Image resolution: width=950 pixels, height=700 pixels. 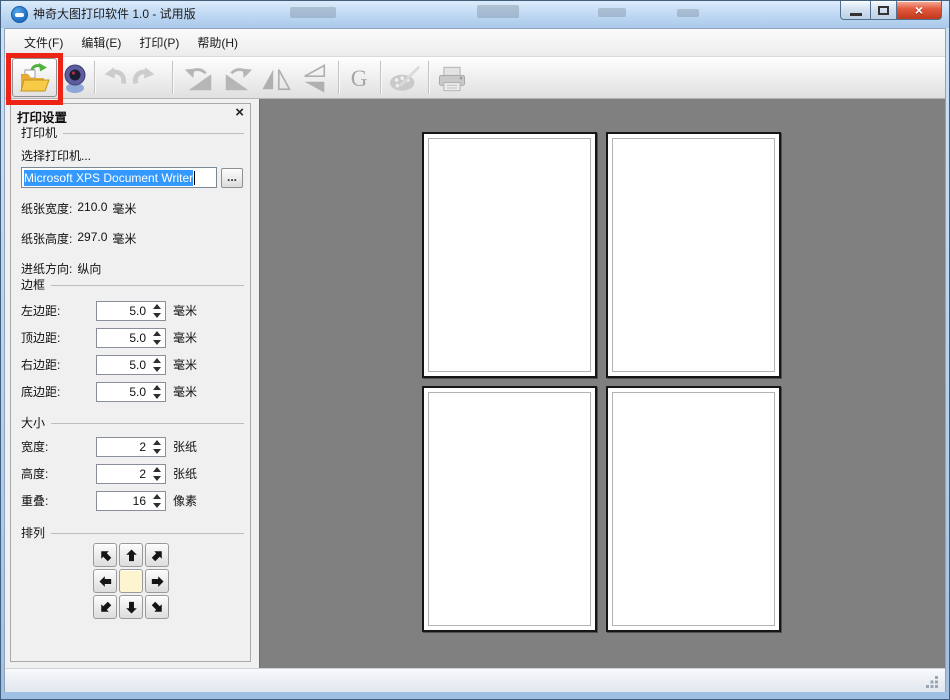 I want to click on undo-button, so click(x=114, y=78).